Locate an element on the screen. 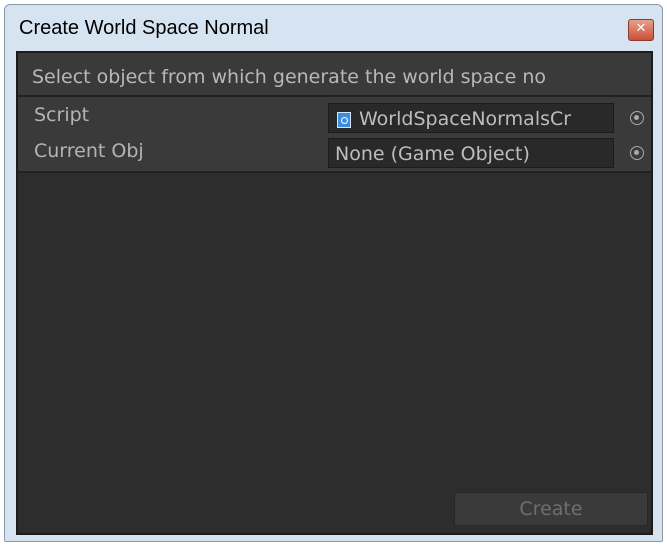  close-button: ✕ is located at coordinates (641, 30).